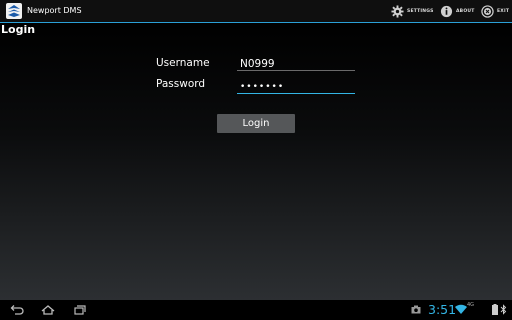 The width and height of the screenshot is (512, 320). Describe the element at coordinates (256, 123) in the screenshot. I see `login-button: Login` at that location.